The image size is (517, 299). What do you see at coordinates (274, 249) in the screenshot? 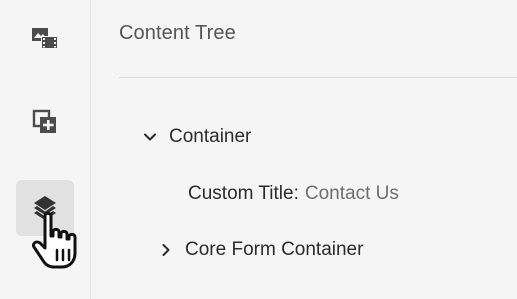
I see `tree-node-label: Core Form Container` at bounding box center [274, 249].